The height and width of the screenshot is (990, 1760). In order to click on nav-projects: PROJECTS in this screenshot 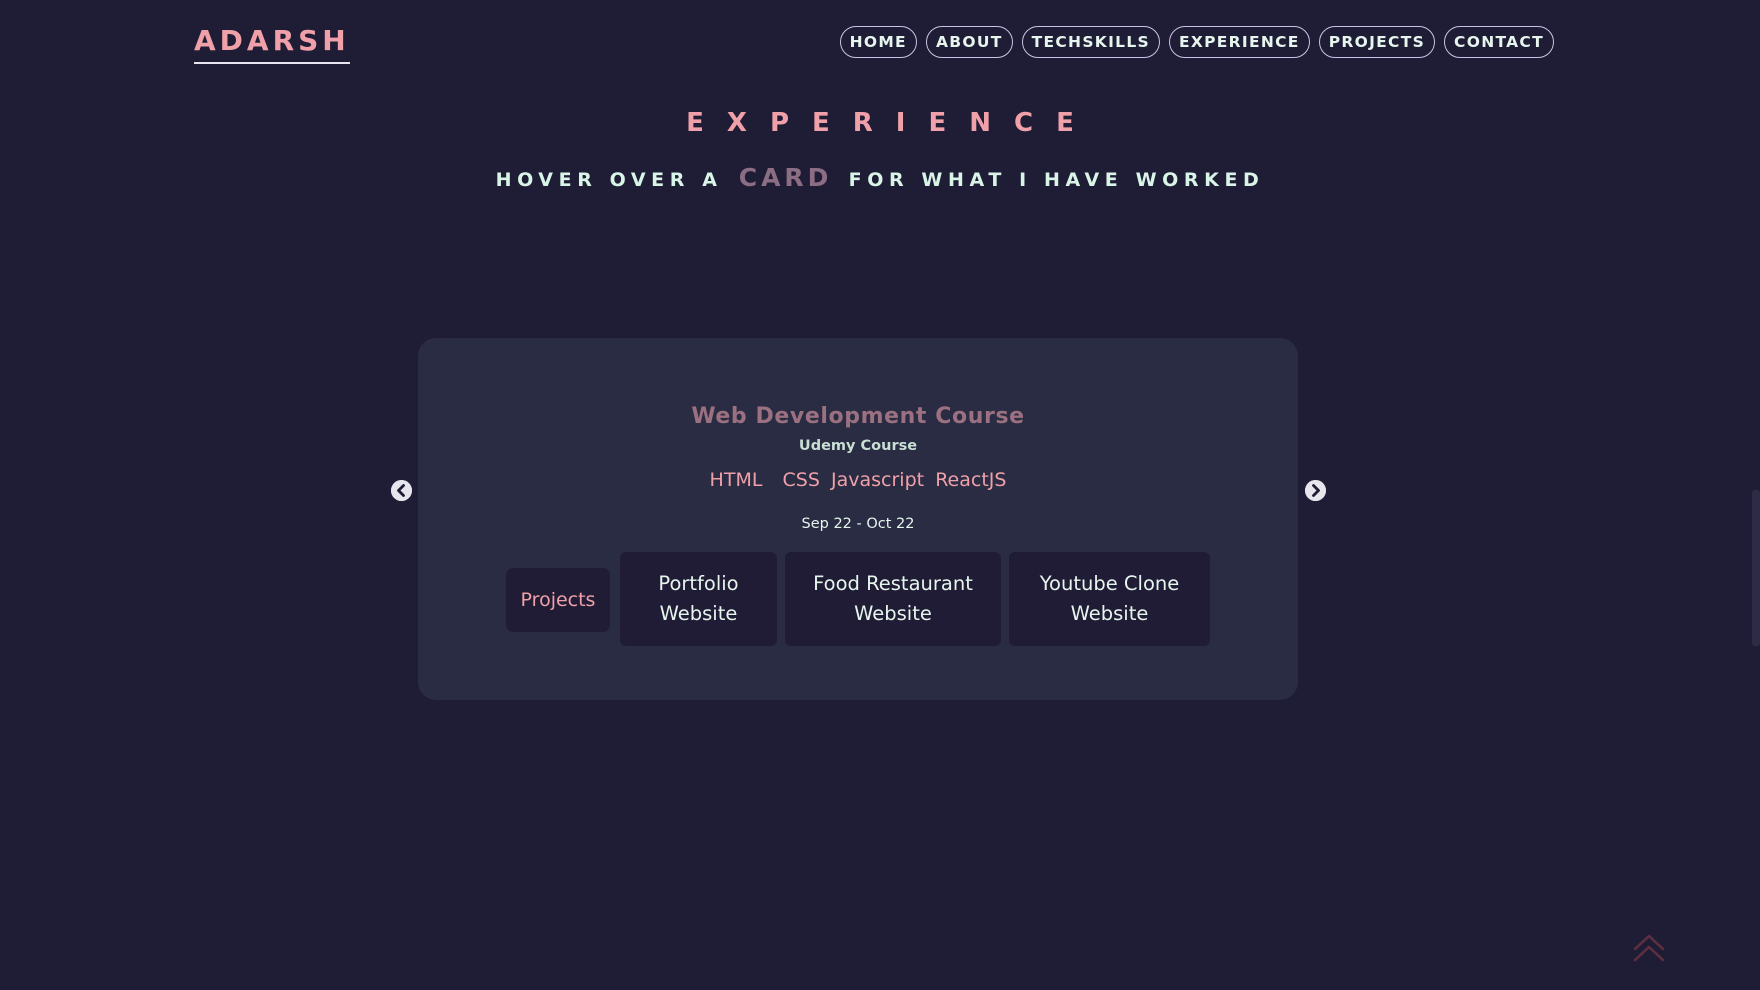, I will do `click(1377, 42)`.